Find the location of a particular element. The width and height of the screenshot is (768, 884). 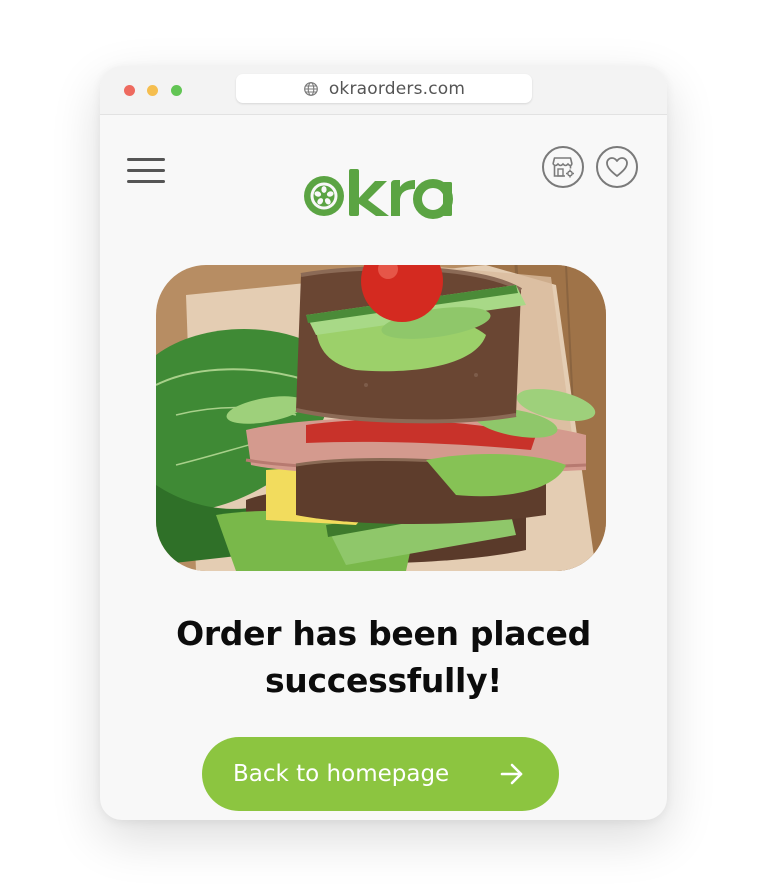

confirmation-line-2: successfully! is located at coordinates (383, 680).